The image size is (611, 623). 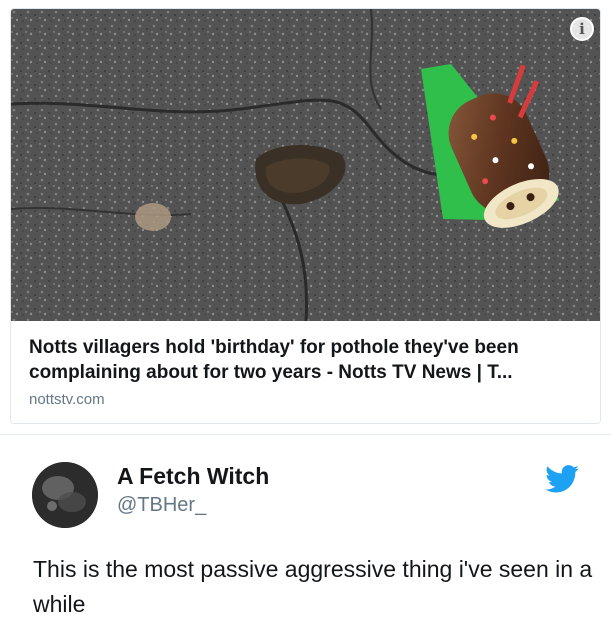 I want to click on avatar-image, so click(x=65, y=495).